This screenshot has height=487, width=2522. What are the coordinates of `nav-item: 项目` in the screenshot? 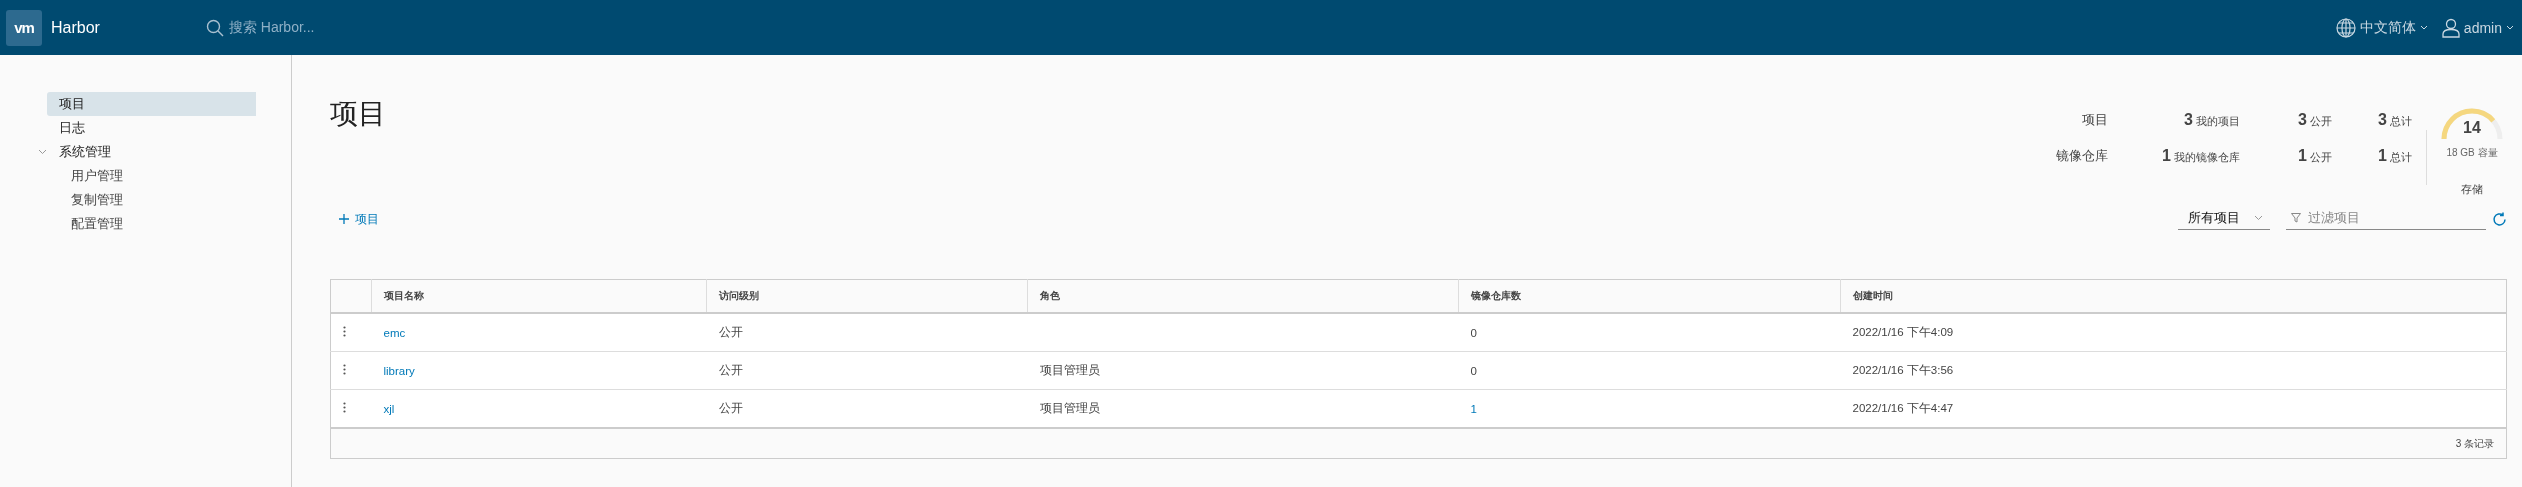 It's located at (151, 104).